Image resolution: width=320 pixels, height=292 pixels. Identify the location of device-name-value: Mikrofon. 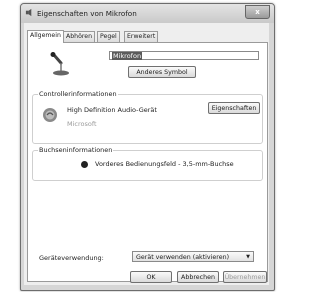
(127, 56).